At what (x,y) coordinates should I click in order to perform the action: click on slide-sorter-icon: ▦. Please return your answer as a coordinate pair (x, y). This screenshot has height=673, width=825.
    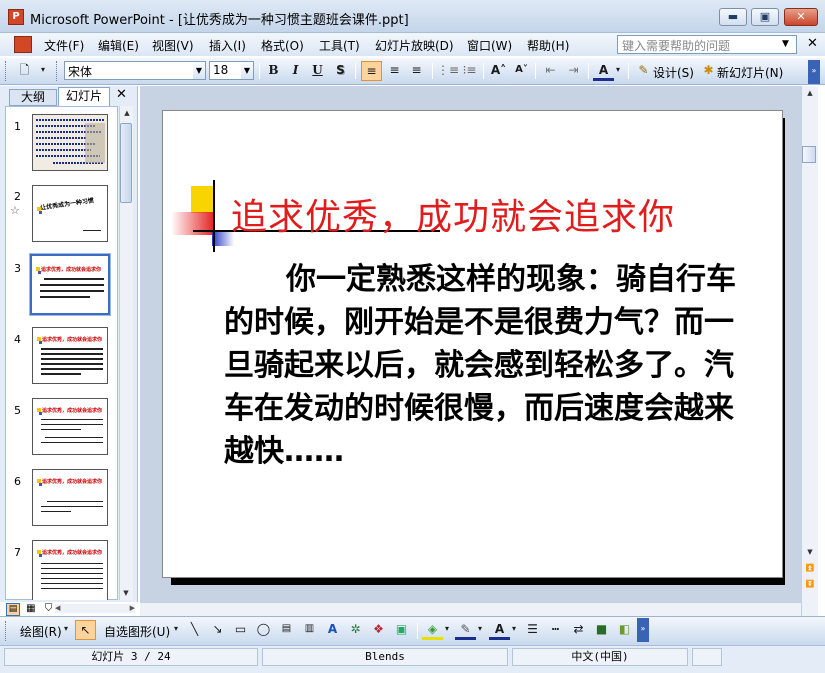
    Looking at the image, I should click on (31, 608).